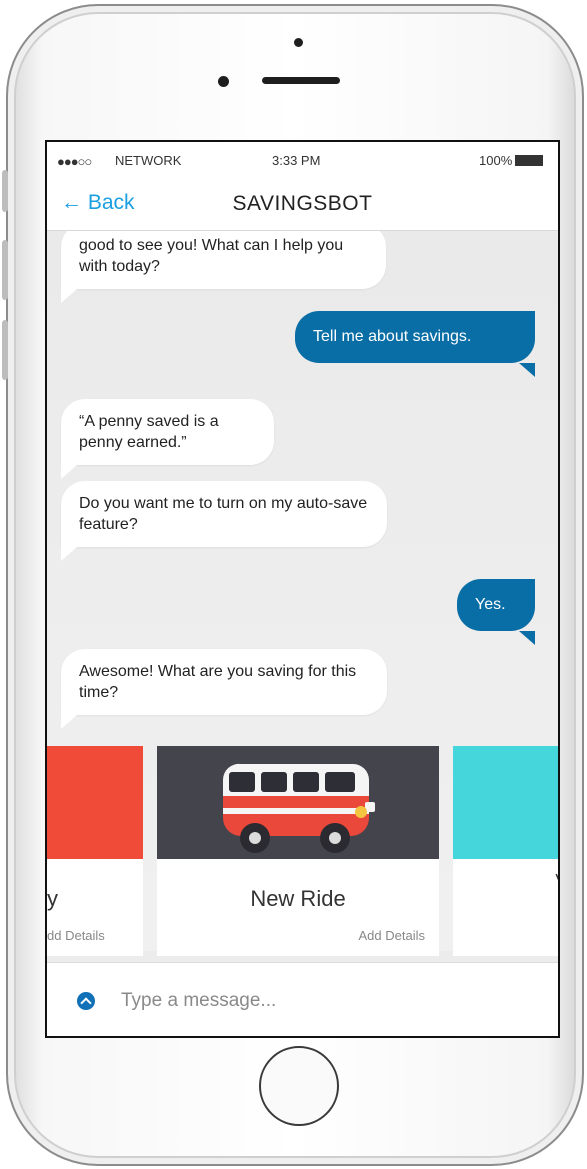 Image resolution: width=587 pixels, height=1169 pixels. Describe the element at coordinates (392, 336) in the screenshot. I see `message-text: Tell me about savings.` at that location.